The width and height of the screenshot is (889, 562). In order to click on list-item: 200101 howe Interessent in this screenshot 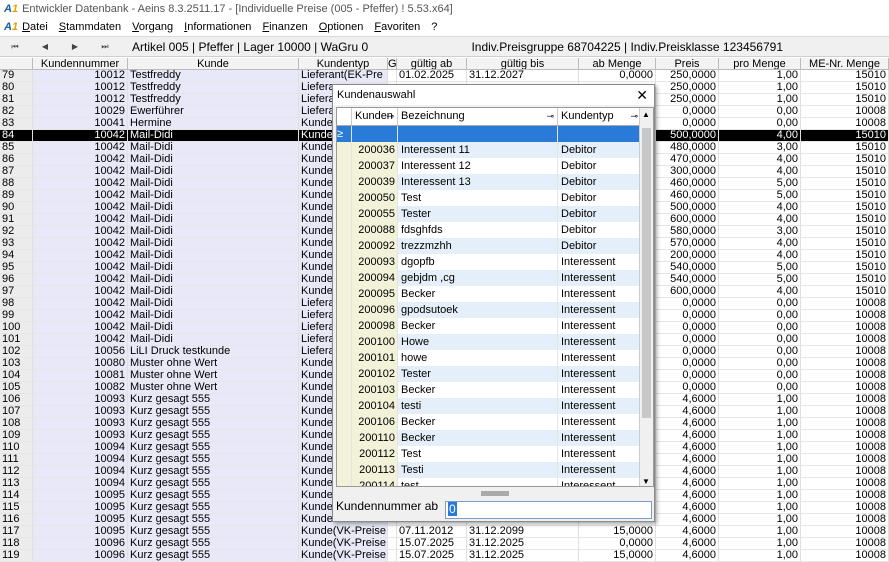, I will do `click(495, 358)`.